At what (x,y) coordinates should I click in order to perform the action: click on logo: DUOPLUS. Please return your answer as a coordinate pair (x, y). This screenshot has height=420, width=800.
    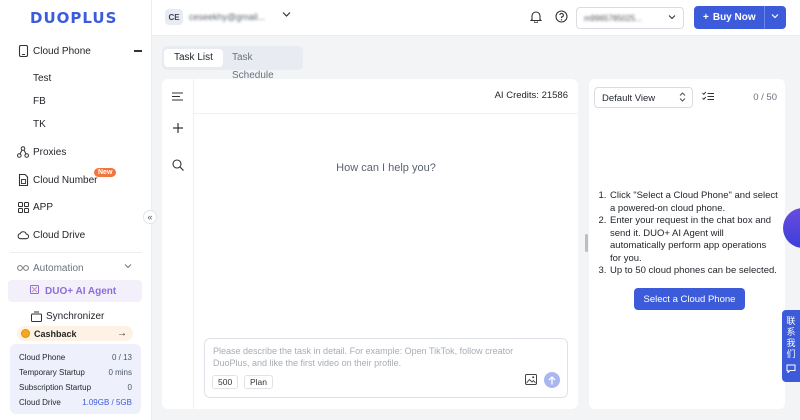
    Looking at the image, I should click on (73, 18).